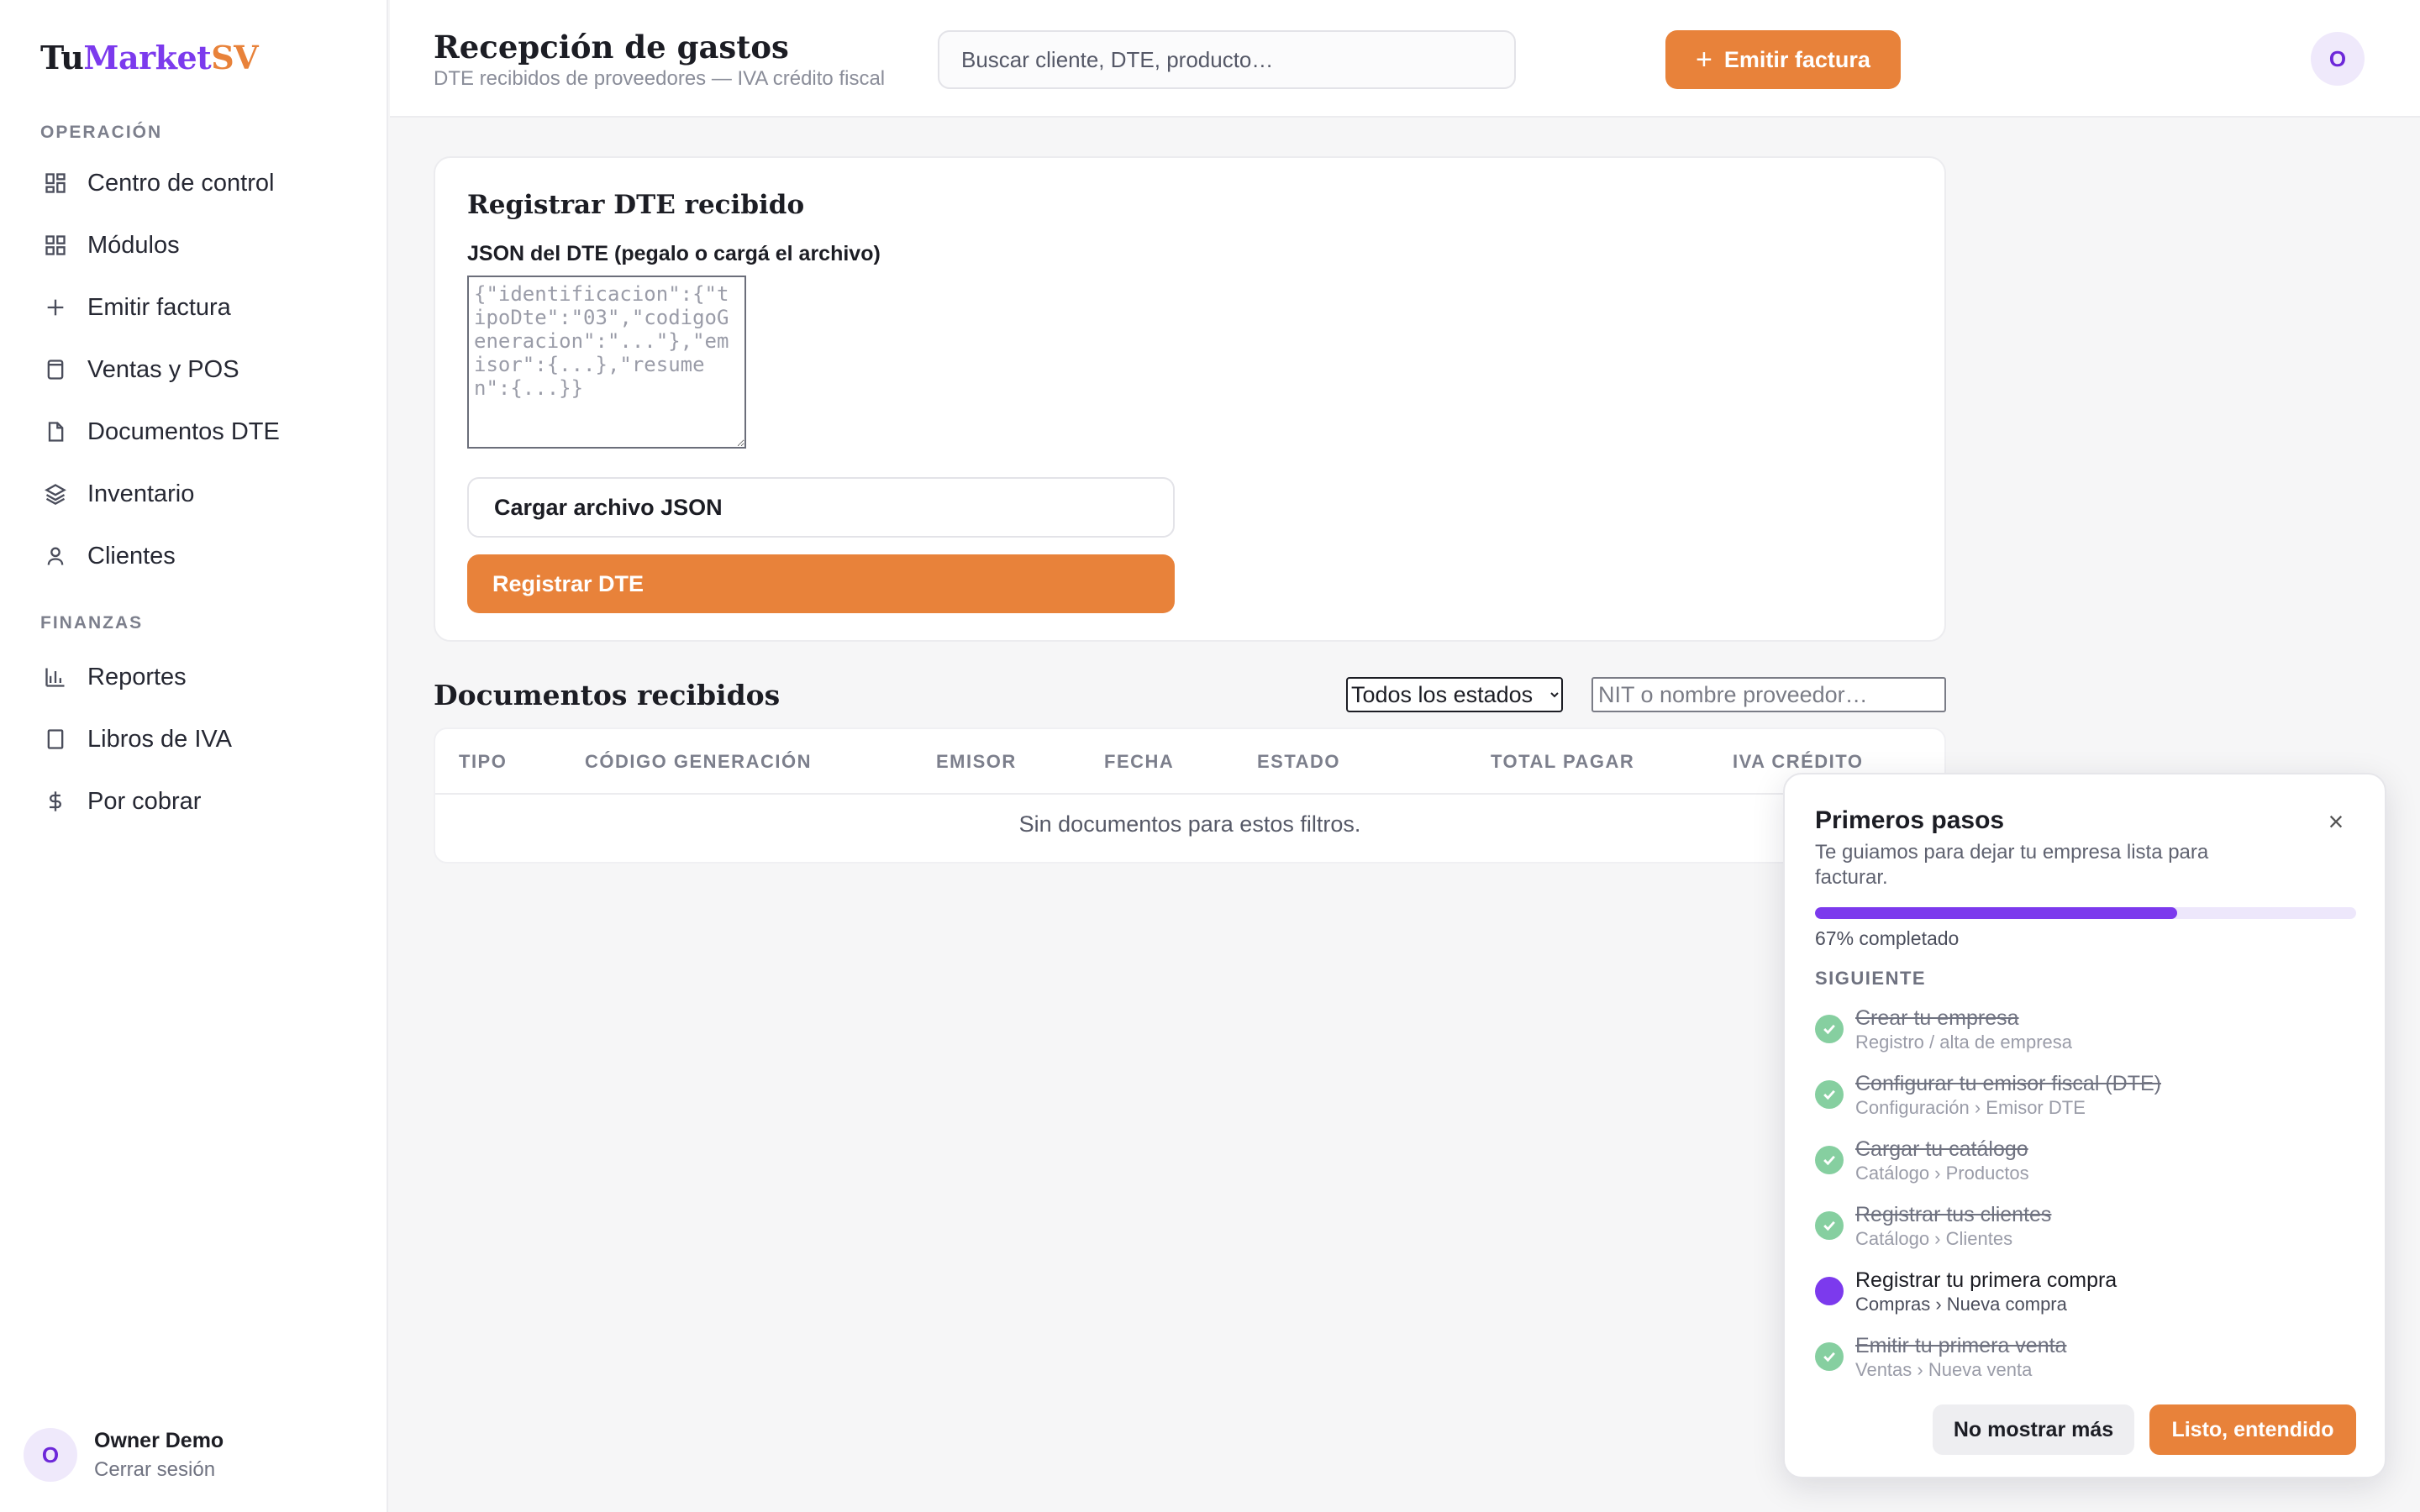 This screenshot has height=1512, width=2420. I want to click on card-title: Registrar DTE recibido, so click(636, 205).